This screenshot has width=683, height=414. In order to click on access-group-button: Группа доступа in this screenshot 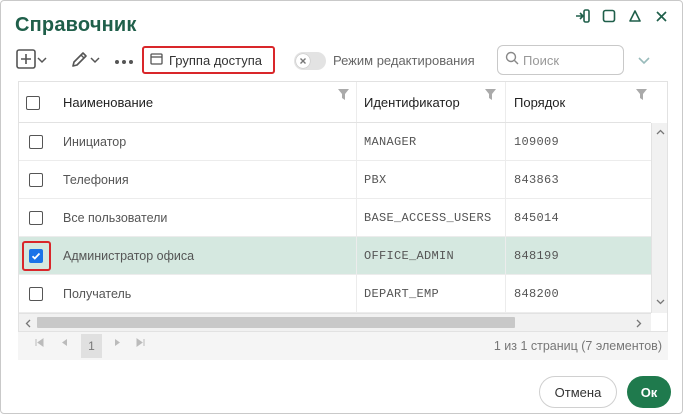, I will do `click(208, 60)`.